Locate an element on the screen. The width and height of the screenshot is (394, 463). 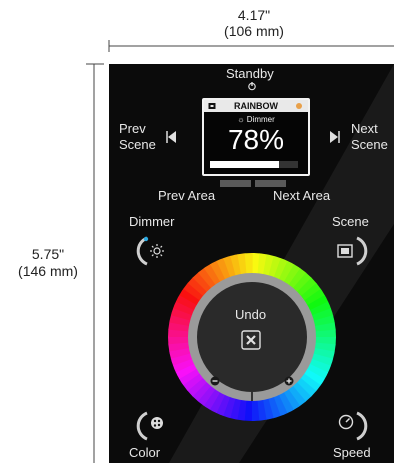
level-bar is located at coordinates (254, 164).